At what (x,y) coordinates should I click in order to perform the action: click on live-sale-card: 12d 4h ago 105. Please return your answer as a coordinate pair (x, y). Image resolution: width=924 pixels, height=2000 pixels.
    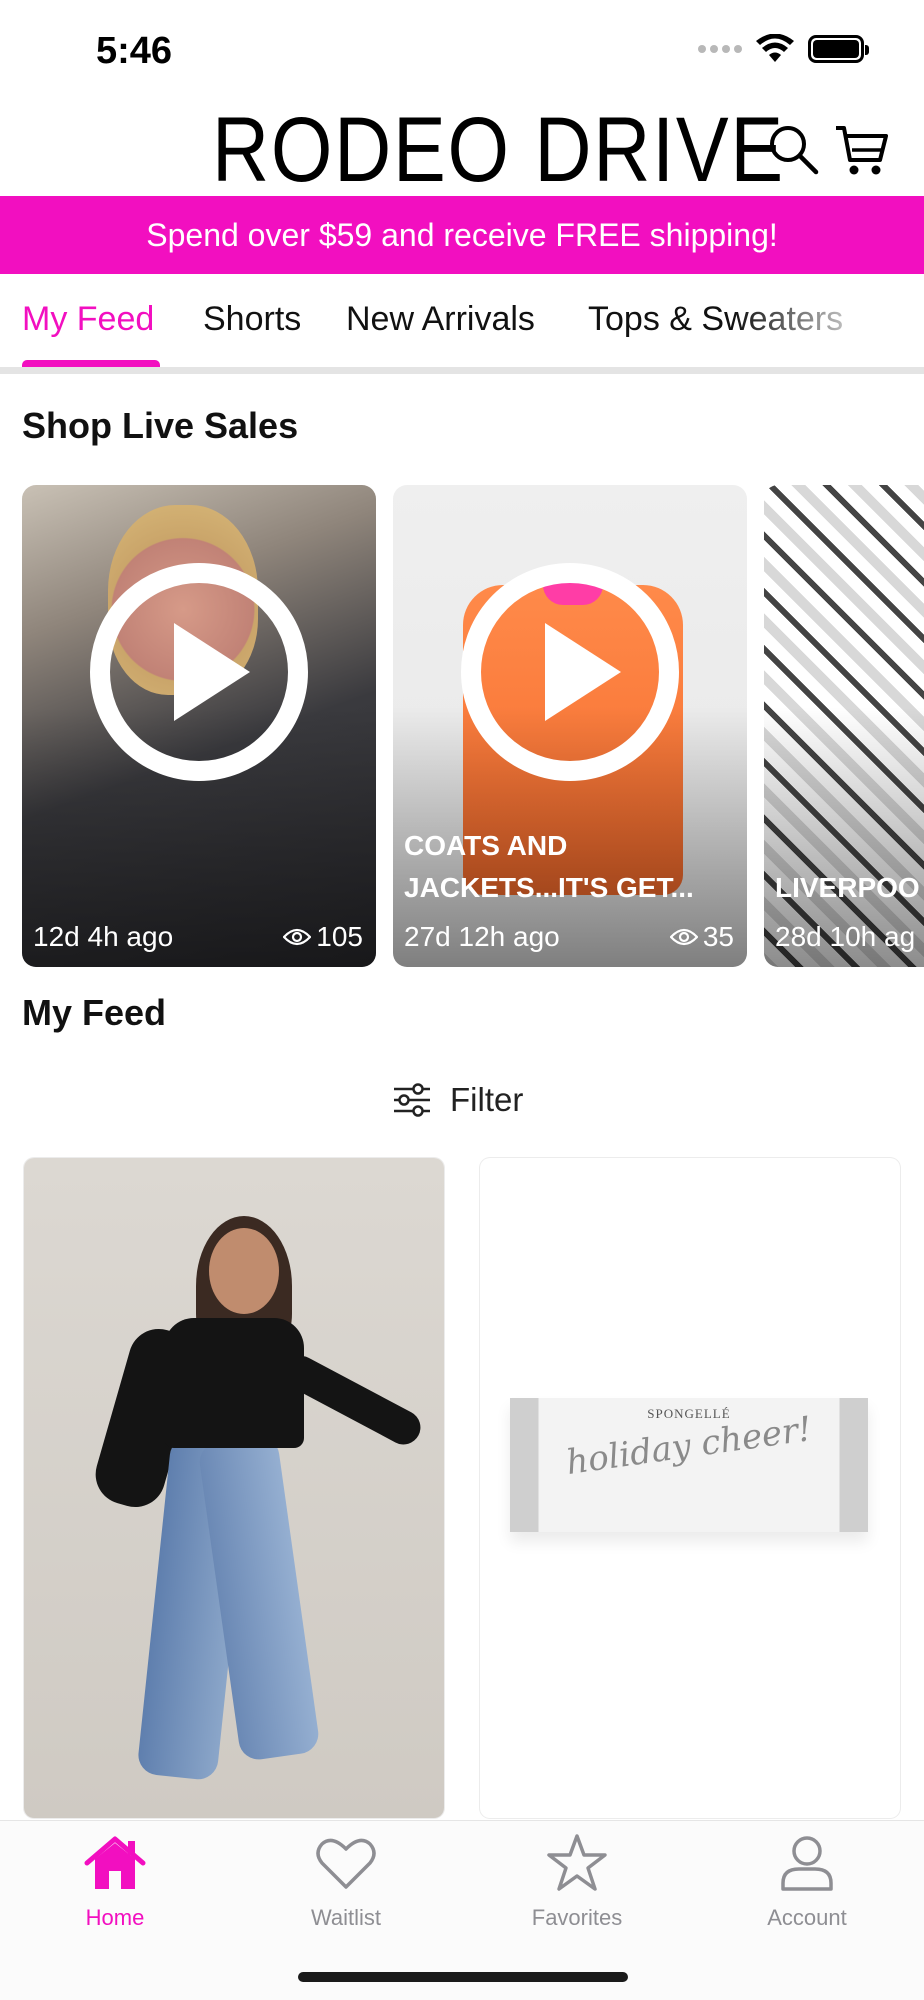
    Looking at the image, I should click on (199, 726).